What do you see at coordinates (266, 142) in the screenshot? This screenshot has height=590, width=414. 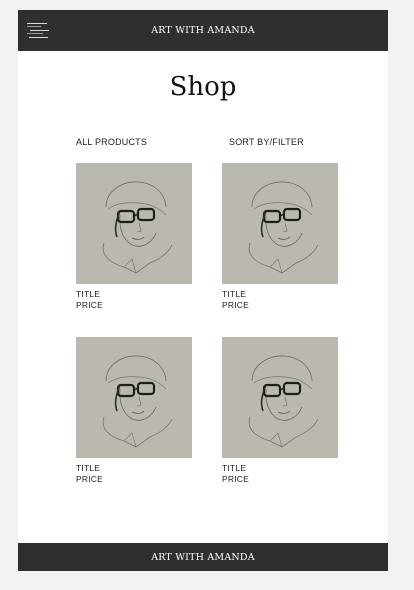 I see `sort-filter-link: SORT BY/FILTER` at bounding box center [266, 142].